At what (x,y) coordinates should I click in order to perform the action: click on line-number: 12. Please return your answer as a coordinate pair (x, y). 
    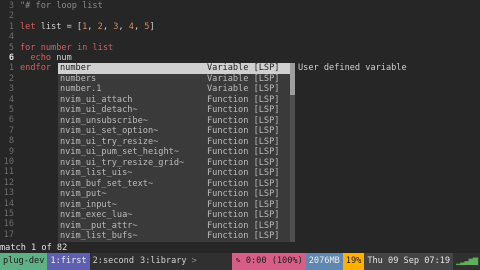
    Looking at the image, I should click on (8, 182).